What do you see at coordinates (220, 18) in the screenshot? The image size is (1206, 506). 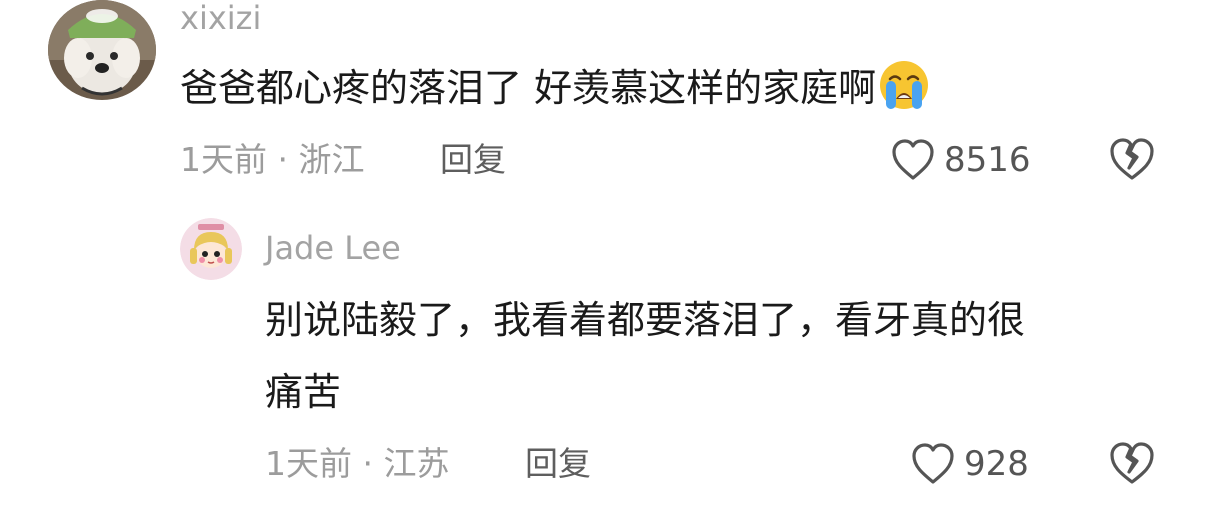 I see `username: xixizi` at bounding box center [220, 18].